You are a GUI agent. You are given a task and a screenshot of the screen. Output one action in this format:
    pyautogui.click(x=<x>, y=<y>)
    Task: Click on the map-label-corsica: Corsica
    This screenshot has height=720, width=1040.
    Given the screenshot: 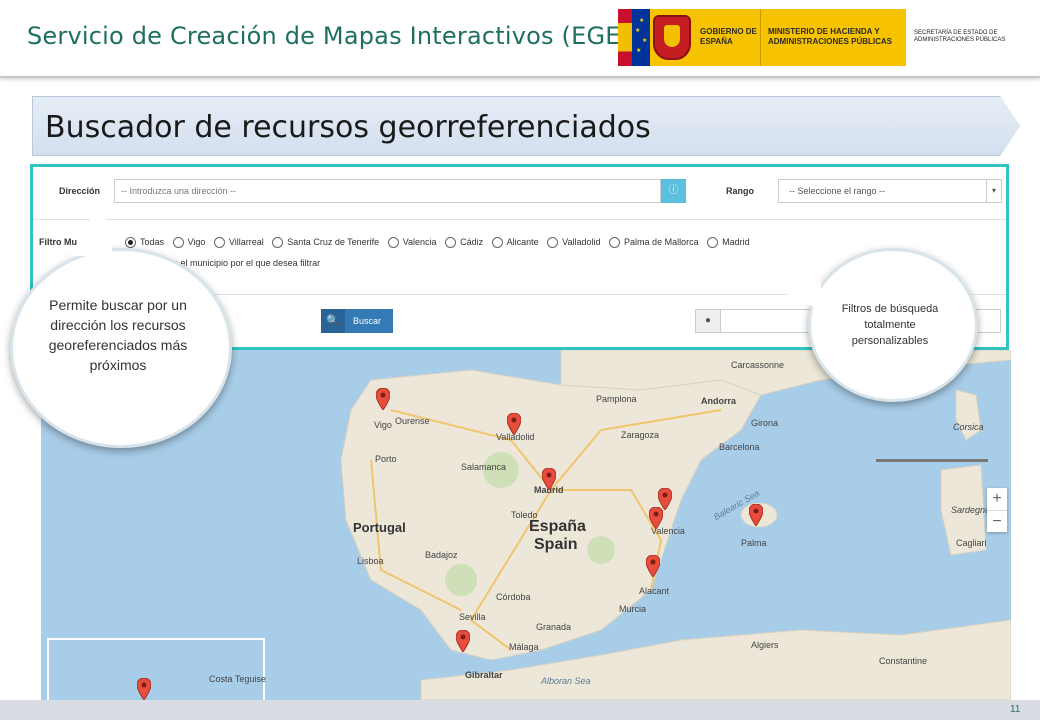 What is the action you would take?
    pyautogui.click(x=968, y=427)
    